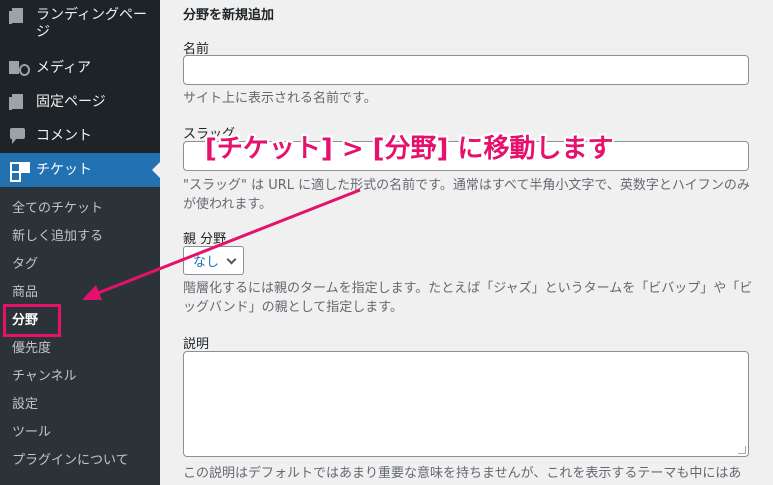  I want to click on chevron-down-icon, so click(231, 259).